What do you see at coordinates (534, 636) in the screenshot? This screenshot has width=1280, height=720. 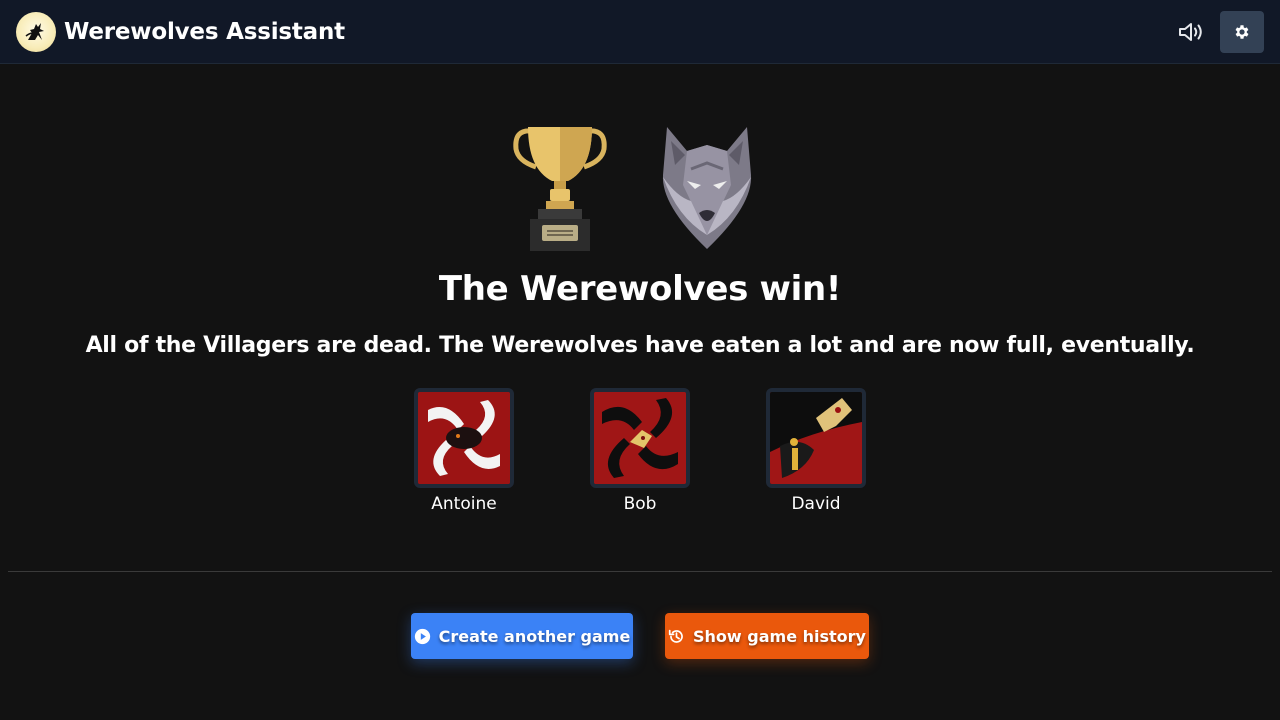 I see `create-another-game-label: Create another game` at bounding box center [534, 636].